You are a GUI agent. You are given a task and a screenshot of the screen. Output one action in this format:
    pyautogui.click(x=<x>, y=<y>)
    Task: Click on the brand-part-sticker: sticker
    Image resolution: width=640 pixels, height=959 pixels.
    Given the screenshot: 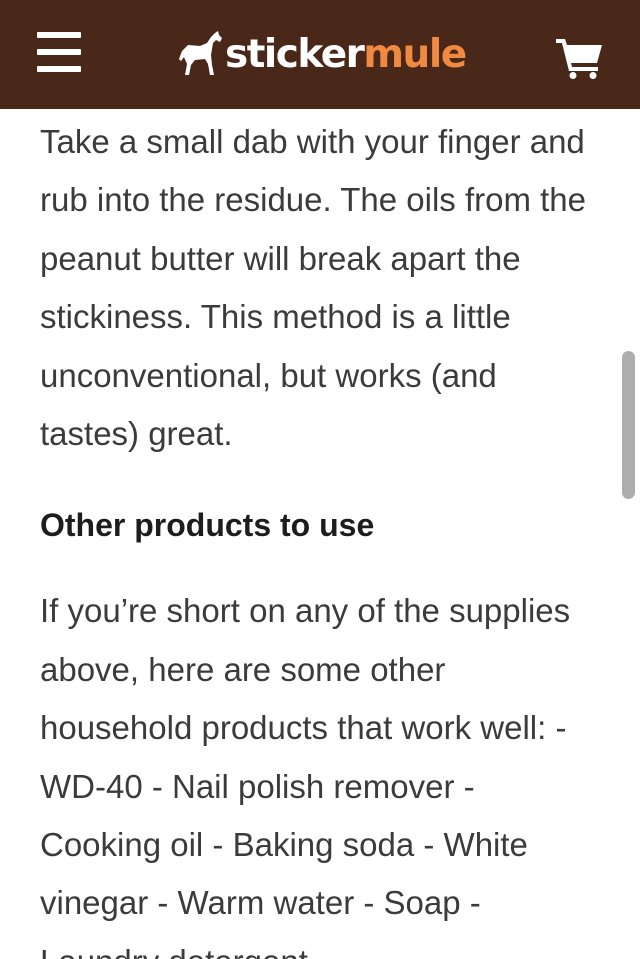 What is the action you would take?
    pyautogui.click(x=295, y=54)
    